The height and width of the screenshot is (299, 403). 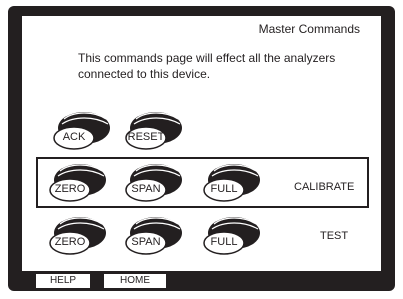 I want to click on test-span-button: SPAN, so click(x=153, y=236).